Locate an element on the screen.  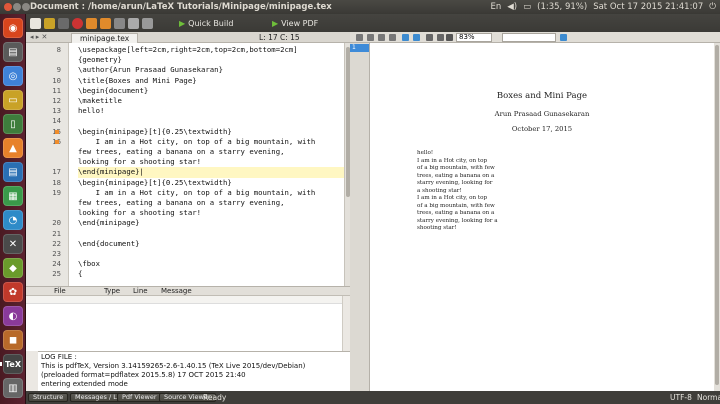
app-icon: ◆ is located at coordinates (13, 268).